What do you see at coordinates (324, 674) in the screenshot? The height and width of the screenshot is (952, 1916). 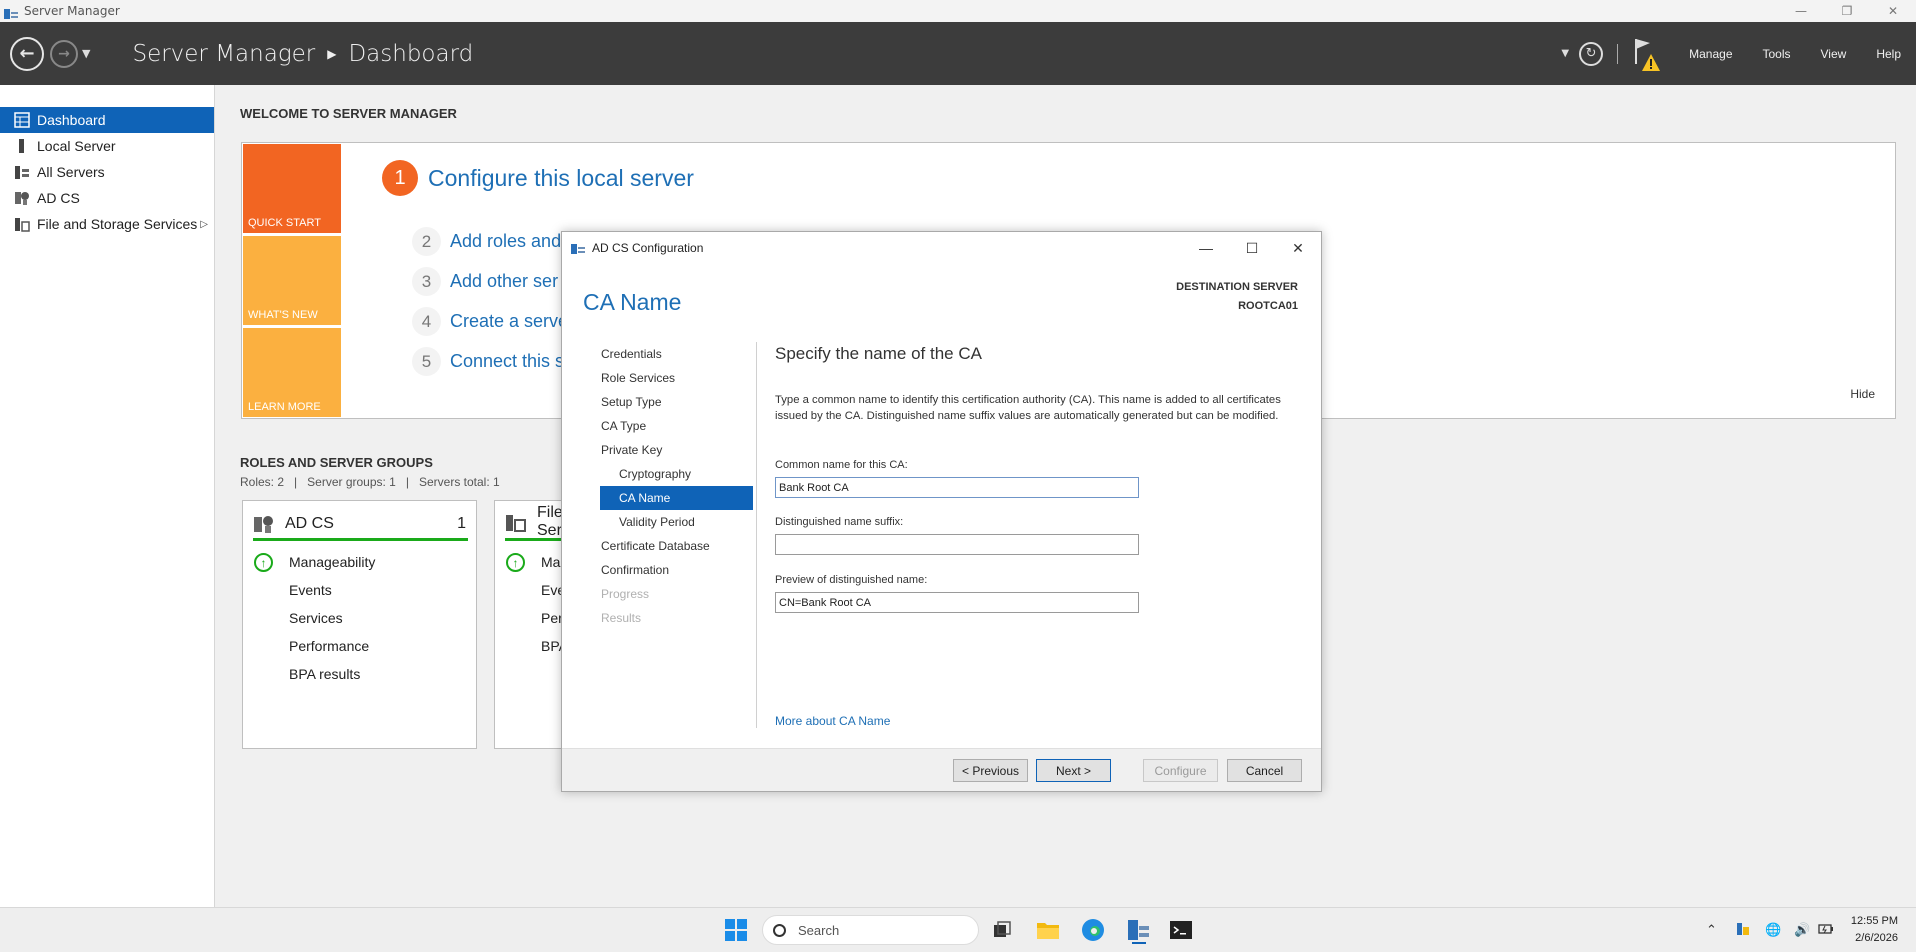 I see `card-row-bpa-results: BPA results` at bounding box center [324, 674].